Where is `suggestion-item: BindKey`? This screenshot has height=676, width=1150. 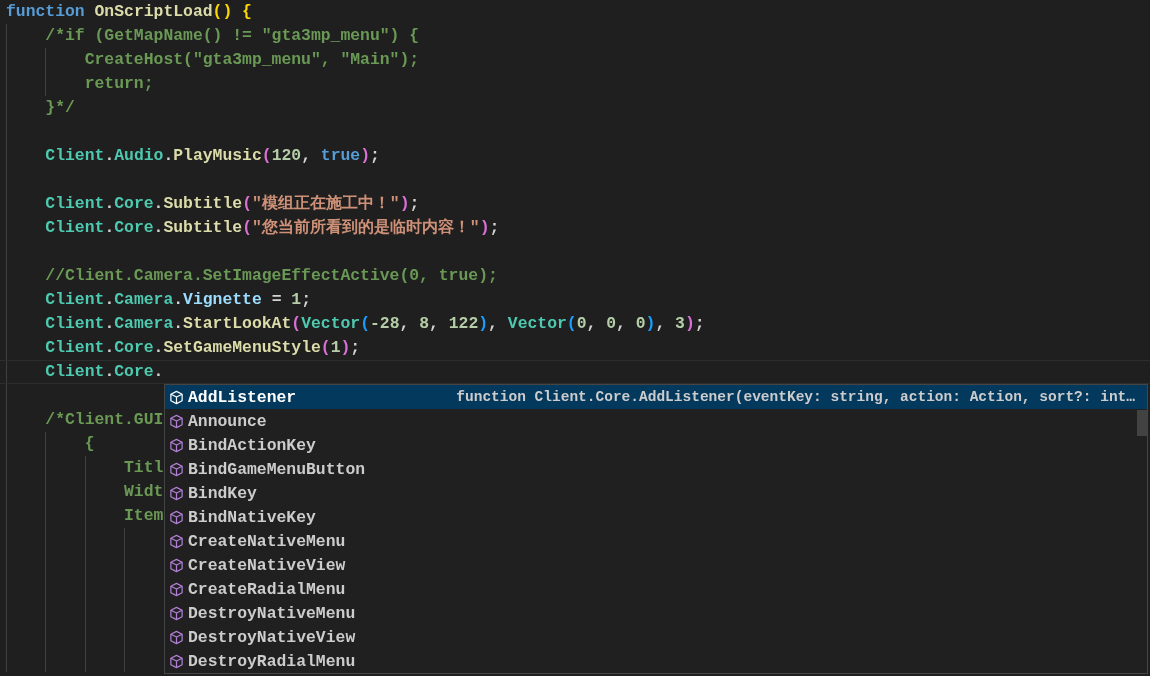 suggestion-item: BindKey is located at coordinates (650, 493).